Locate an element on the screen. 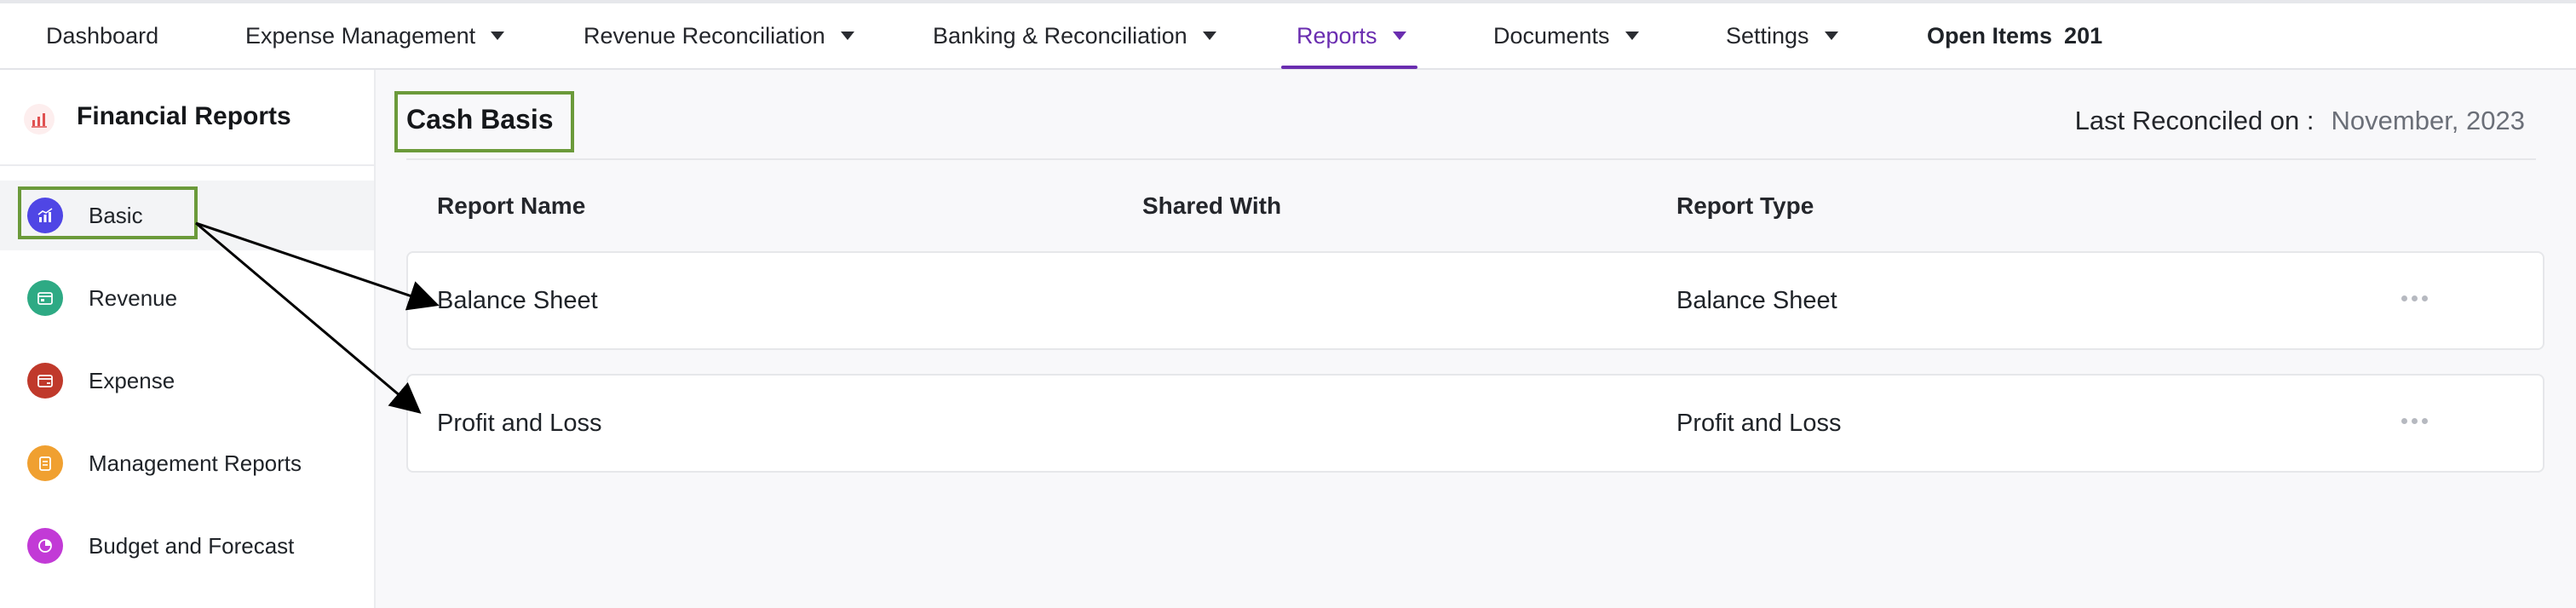 This screenshot has height=608, width=2576. open-items-count: 201 is located at coordinates (2084, 35).